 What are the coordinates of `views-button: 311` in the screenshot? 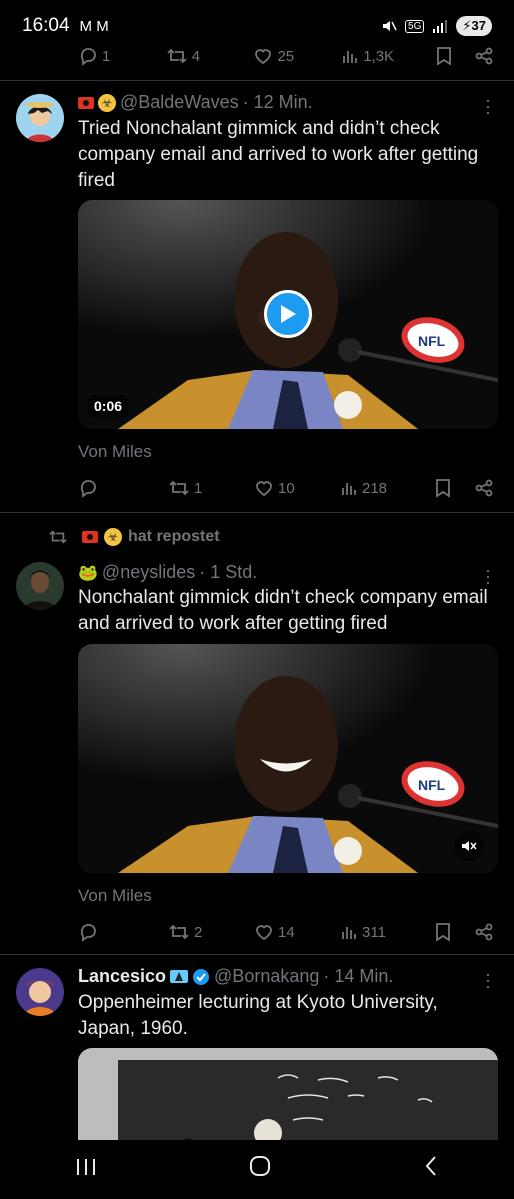 It's located at (387, 932).